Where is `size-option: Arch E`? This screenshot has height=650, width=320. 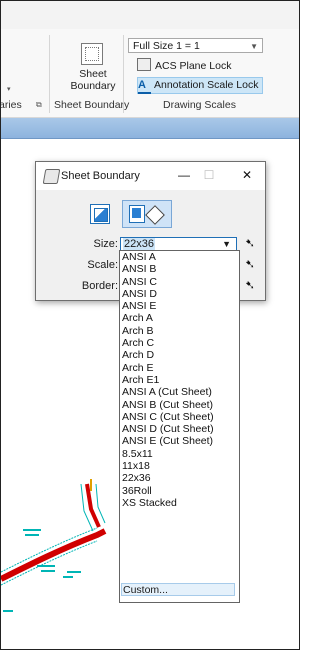 size-option: Arch E is located at coordinates (179, 368).